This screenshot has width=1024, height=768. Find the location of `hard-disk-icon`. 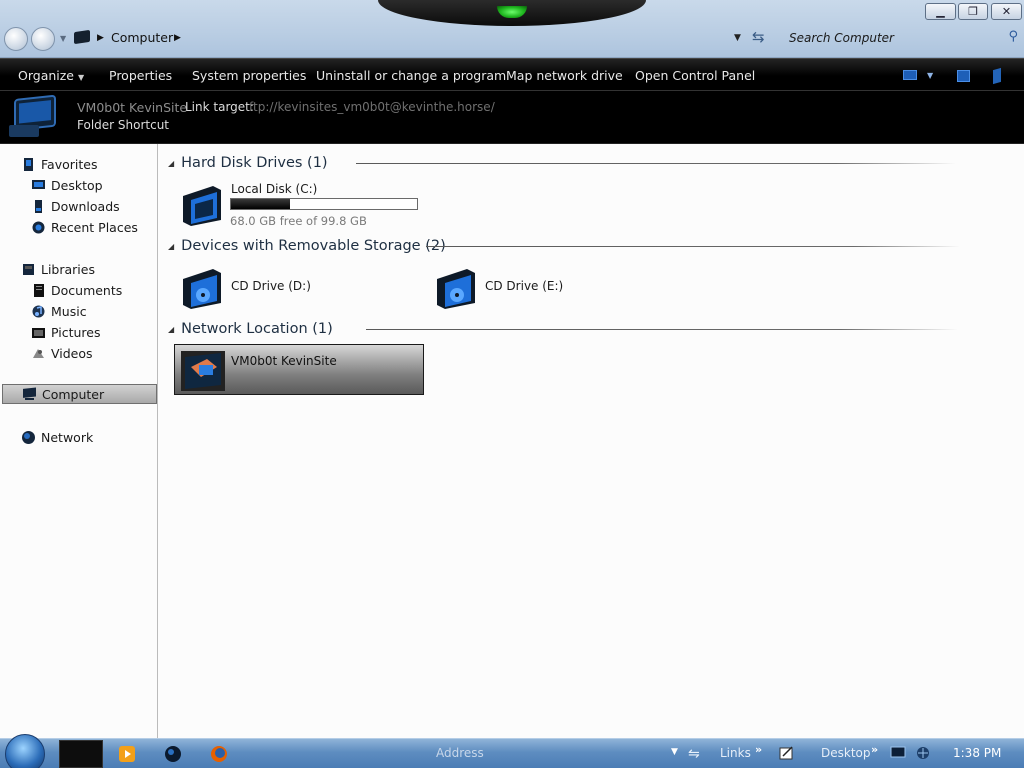

hard-disk-icon is located at coordinates (202, 206).